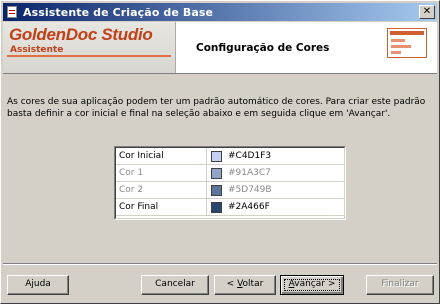 The width and height of the screenshot is (440, 304). Describe the element at coordinates (315, 284) in the screenshot. I see `next-label: vançar >` at that location.